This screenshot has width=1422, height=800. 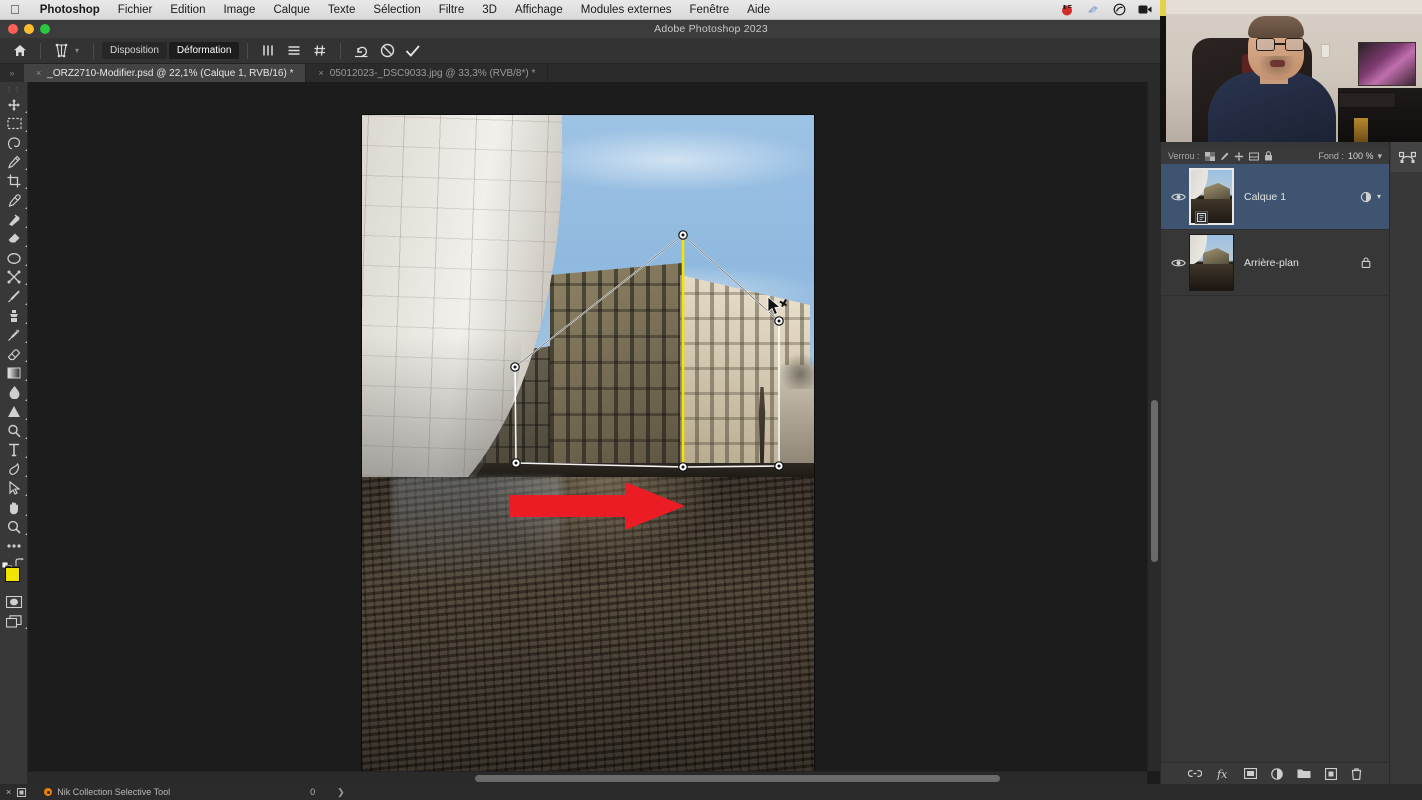 What do you see at coordinates (80, 50) in the screenshot?
I see `tool-preset-caret-icon: ▾` at bounding box center [80, 50].